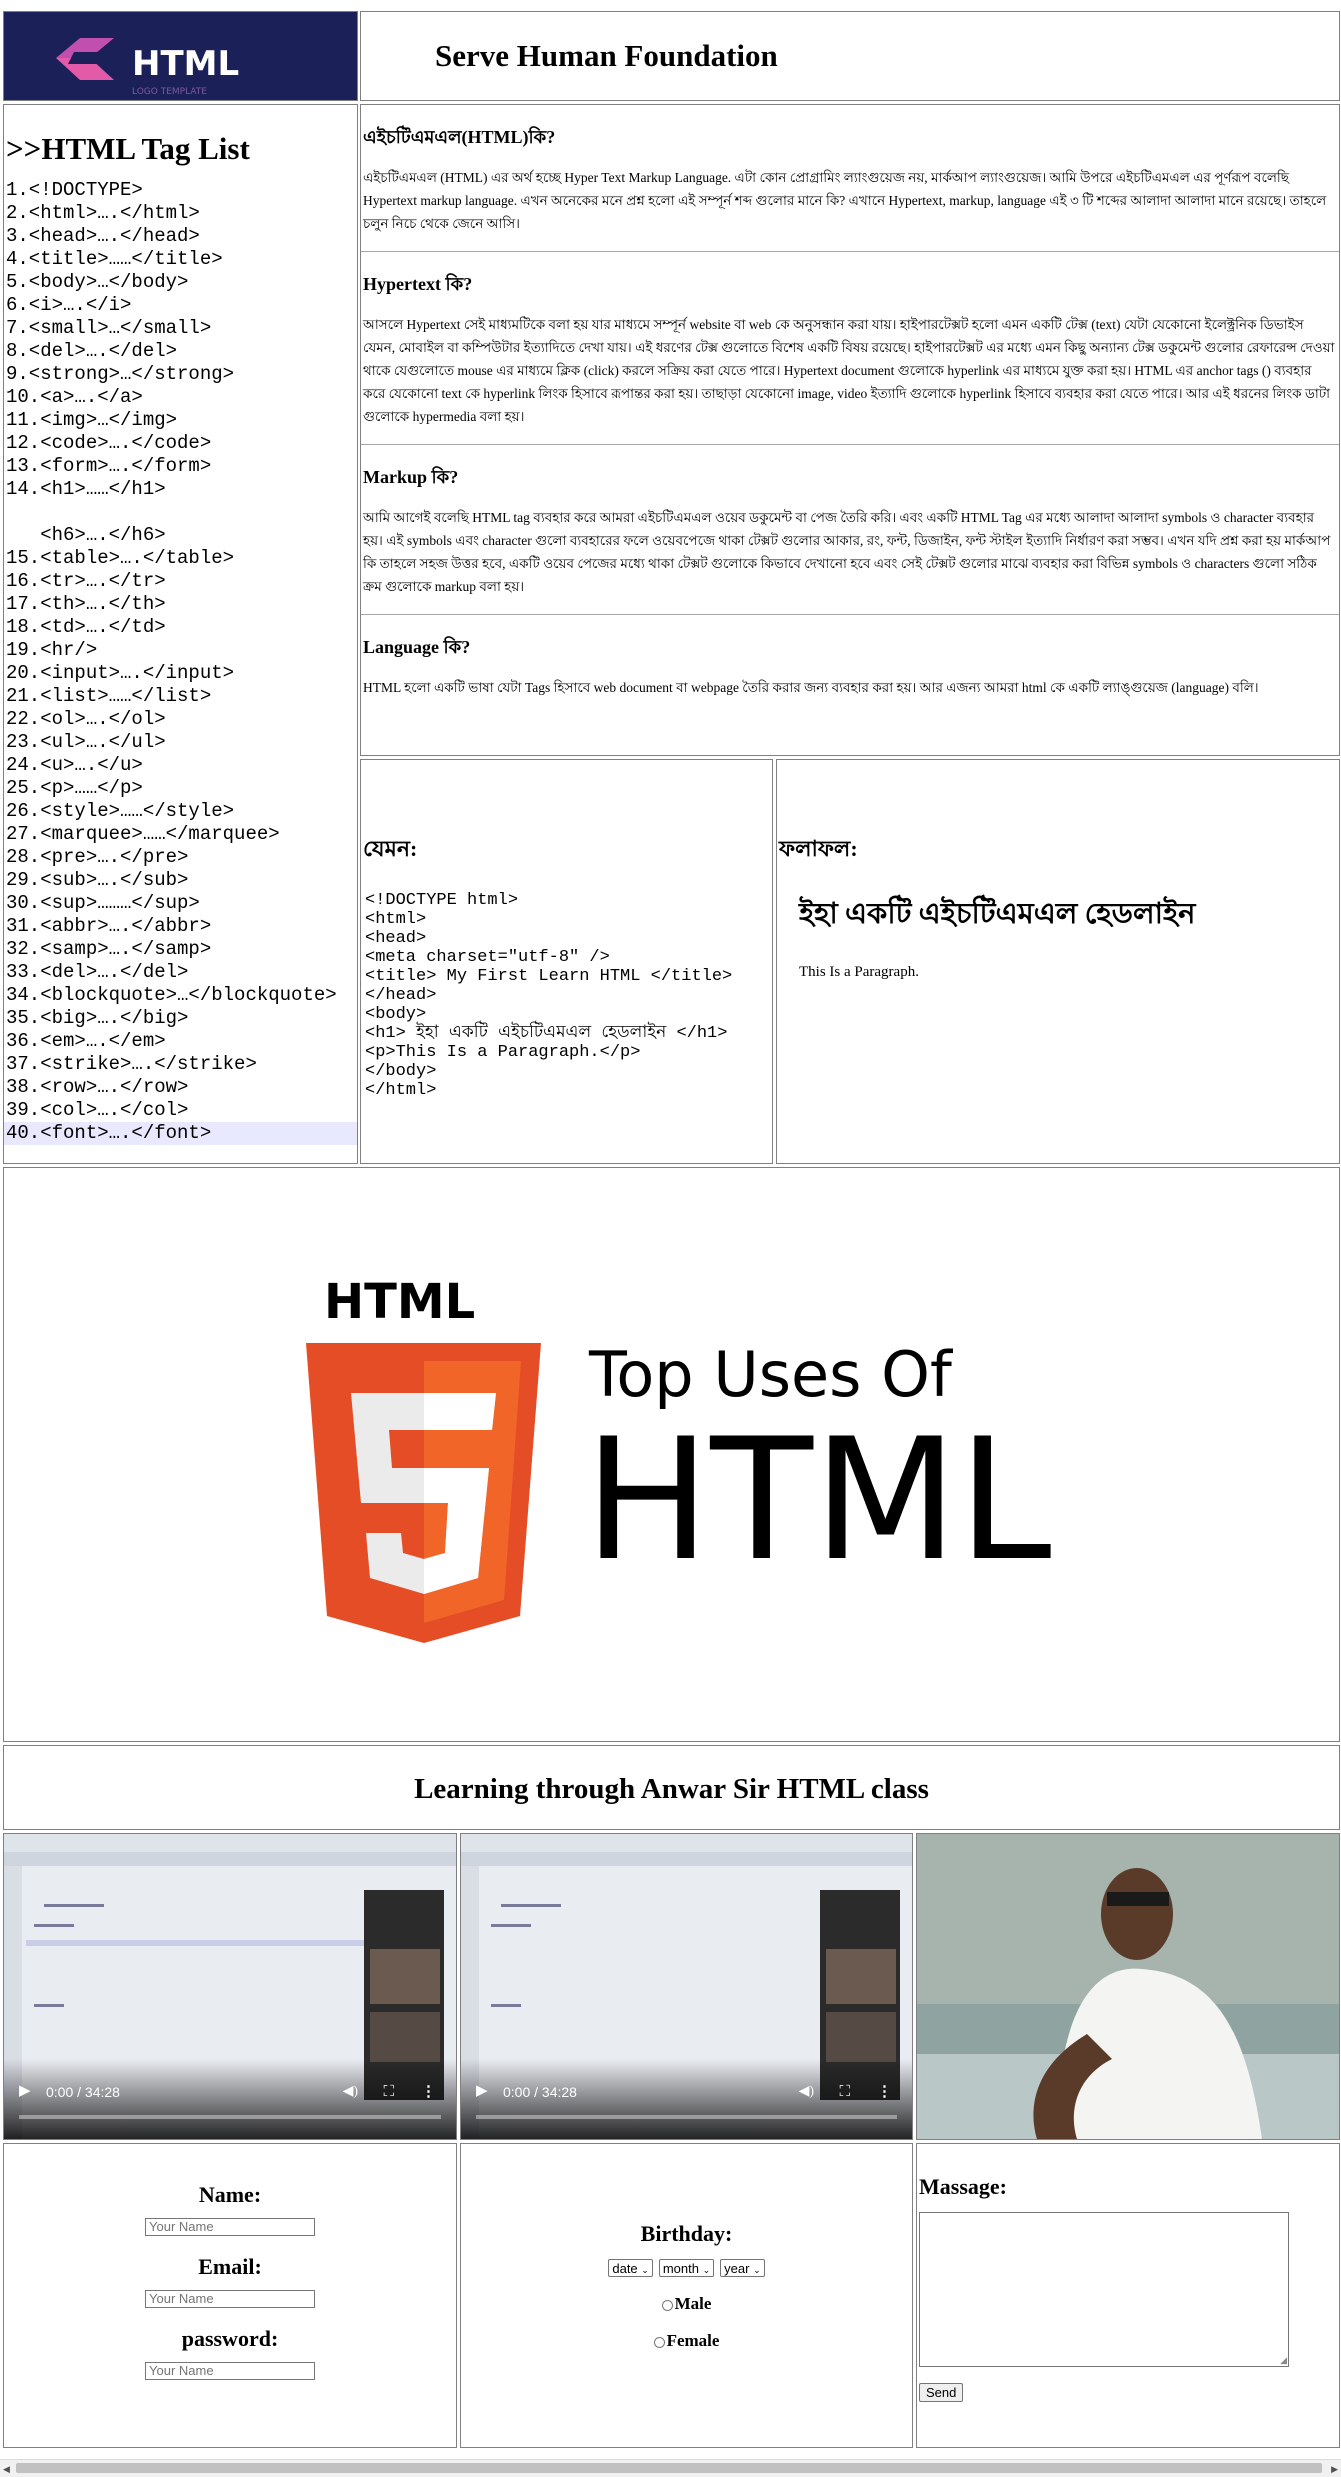 This screenshot has width=1341, height=2477. What do you see at coordinates (399, 1302) in the screenshot?
I see `banner-html-word: HTML` at bounding box center [399, 1302].